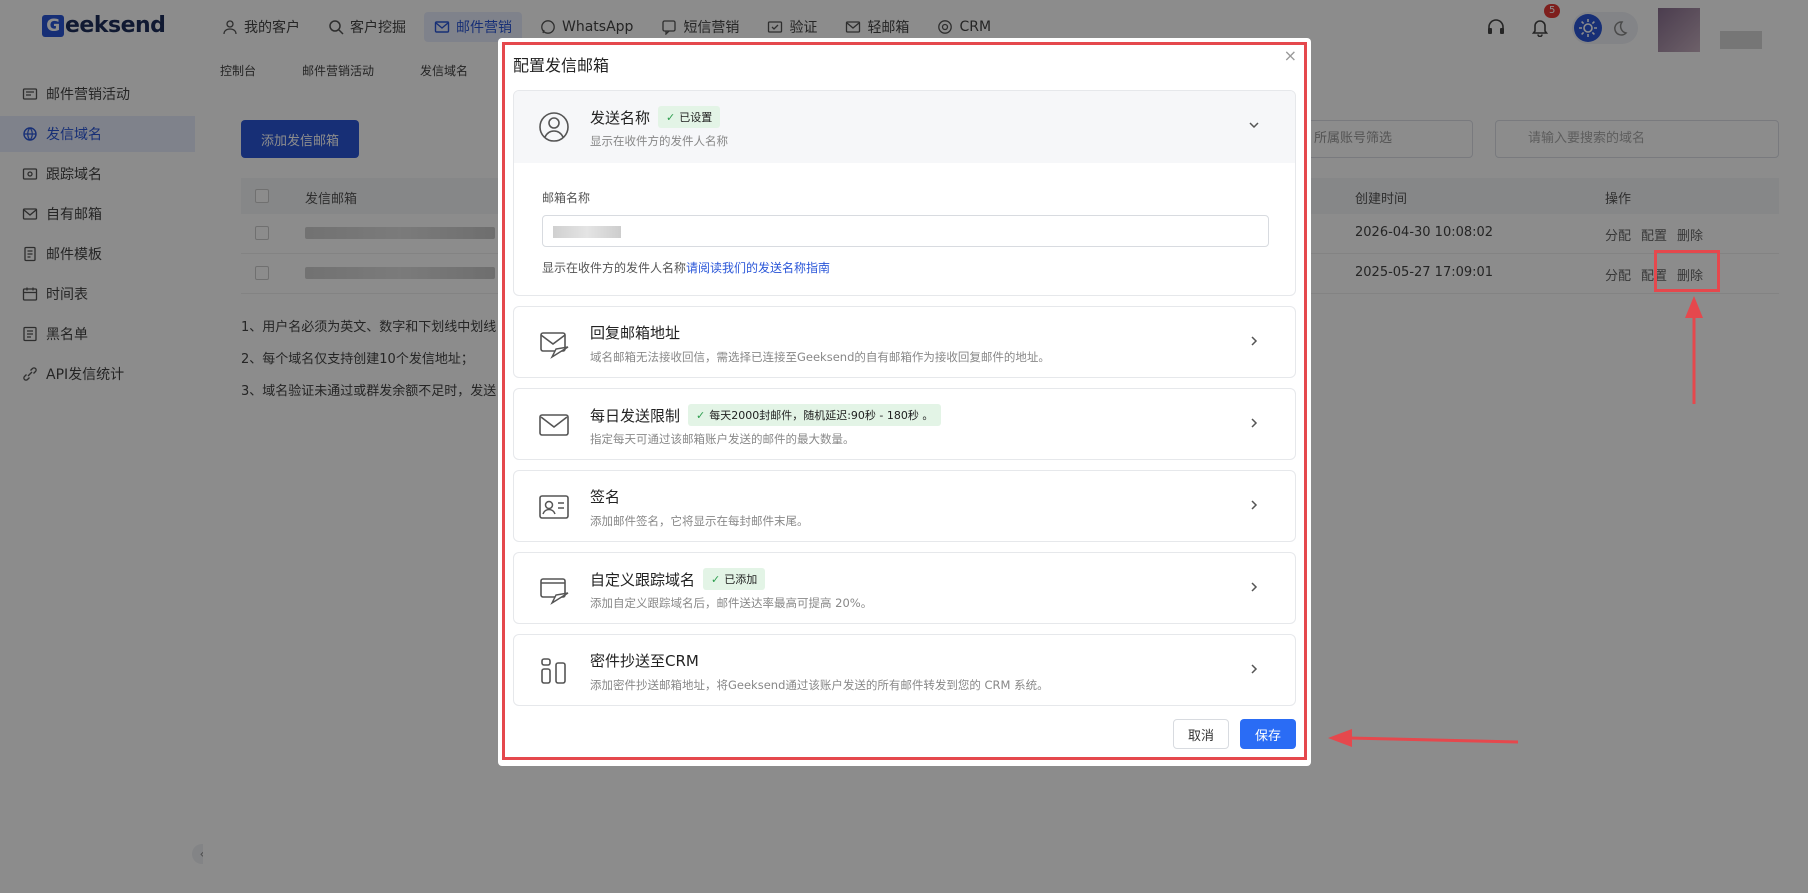 The width and height of the screenshot is (1808, 893). Describe the element at coordinates (1694, 350) in the screenshot. I see `annotation-arrow-up` at that location.